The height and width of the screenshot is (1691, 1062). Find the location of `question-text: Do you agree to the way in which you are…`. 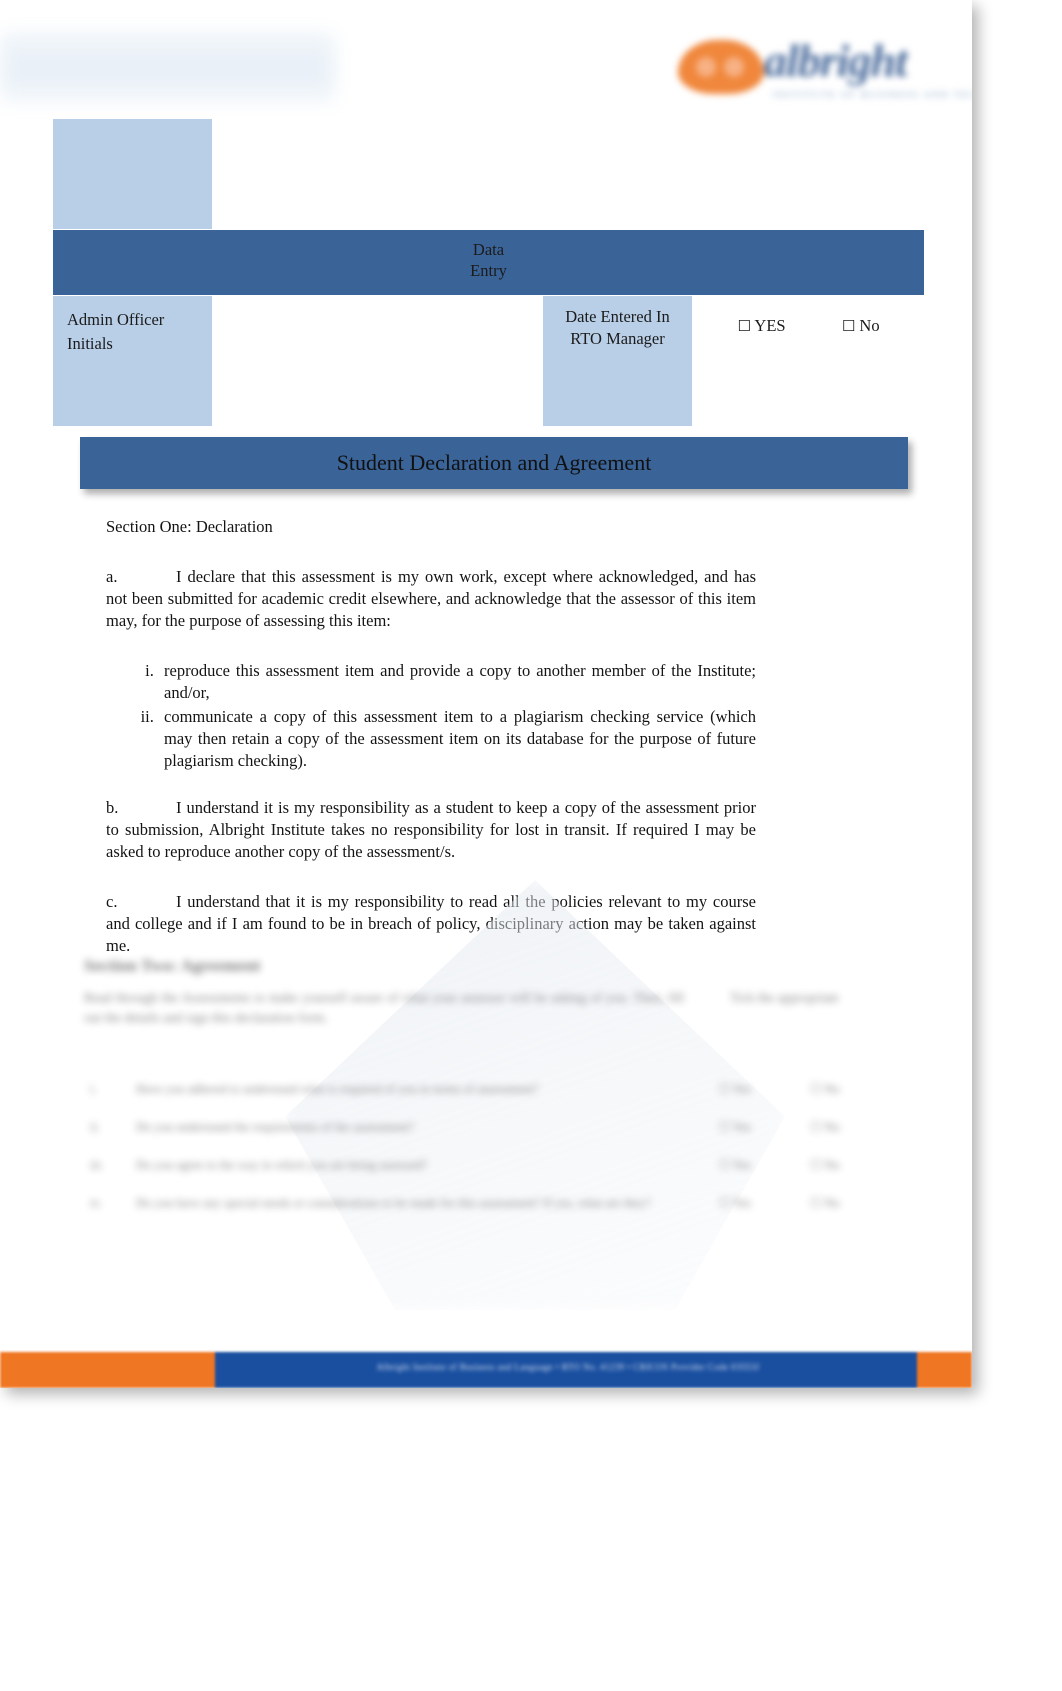

question-text: Do you agree to the way in which you are… is located at coordinates (282, 1165).